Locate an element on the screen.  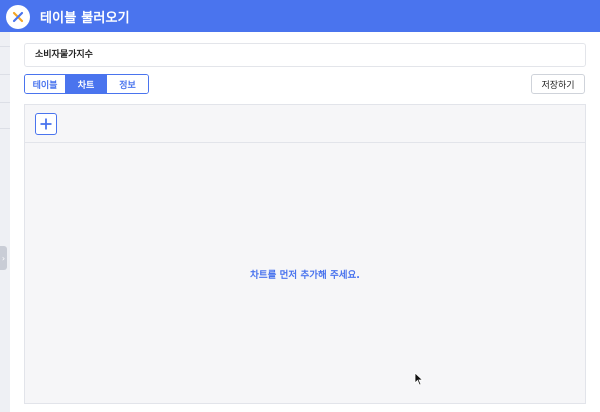
chart-toolbar is located at coordinates (305, 124).